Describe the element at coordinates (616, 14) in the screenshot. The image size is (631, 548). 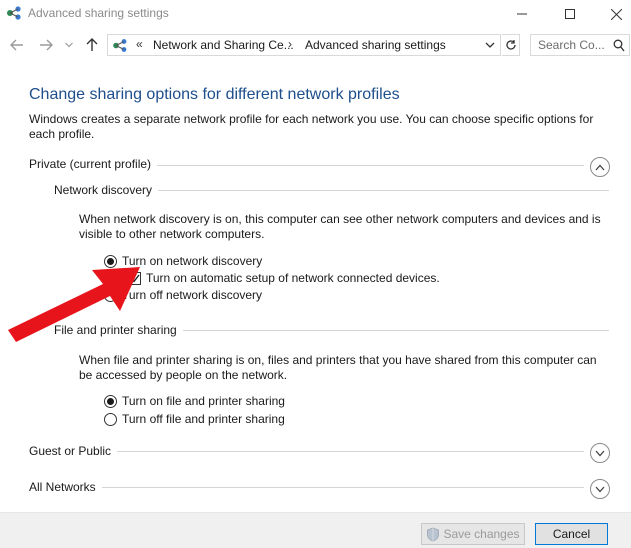
I see `close-icon` at that location.